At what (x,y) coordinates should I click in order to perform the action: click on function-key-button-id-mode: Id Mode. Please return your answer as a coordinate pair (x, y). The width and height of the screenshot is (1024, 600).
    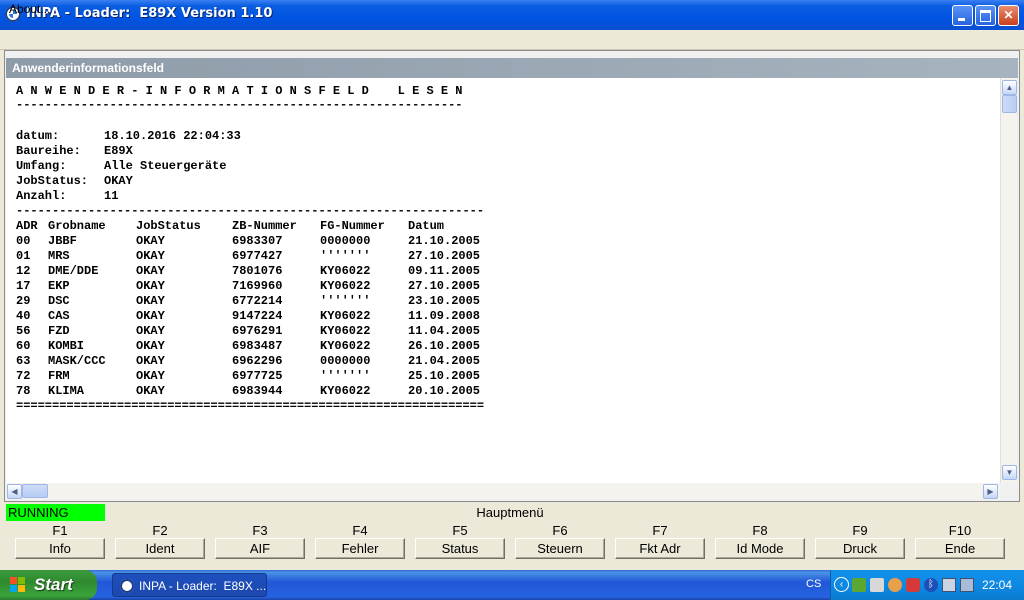
    Looking at the image, I should click on (760, 548).